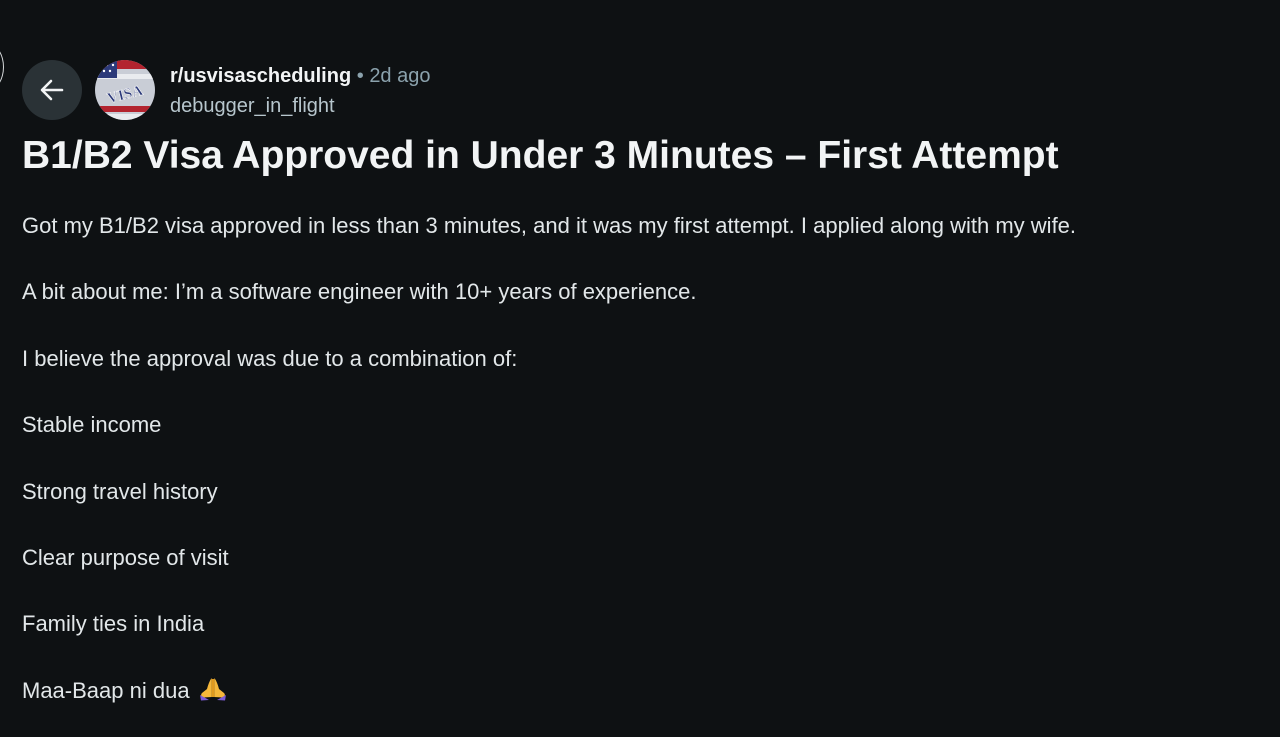 The image size is (1280, 737). I want to click on arrow-left-icon, so click(52, 90).